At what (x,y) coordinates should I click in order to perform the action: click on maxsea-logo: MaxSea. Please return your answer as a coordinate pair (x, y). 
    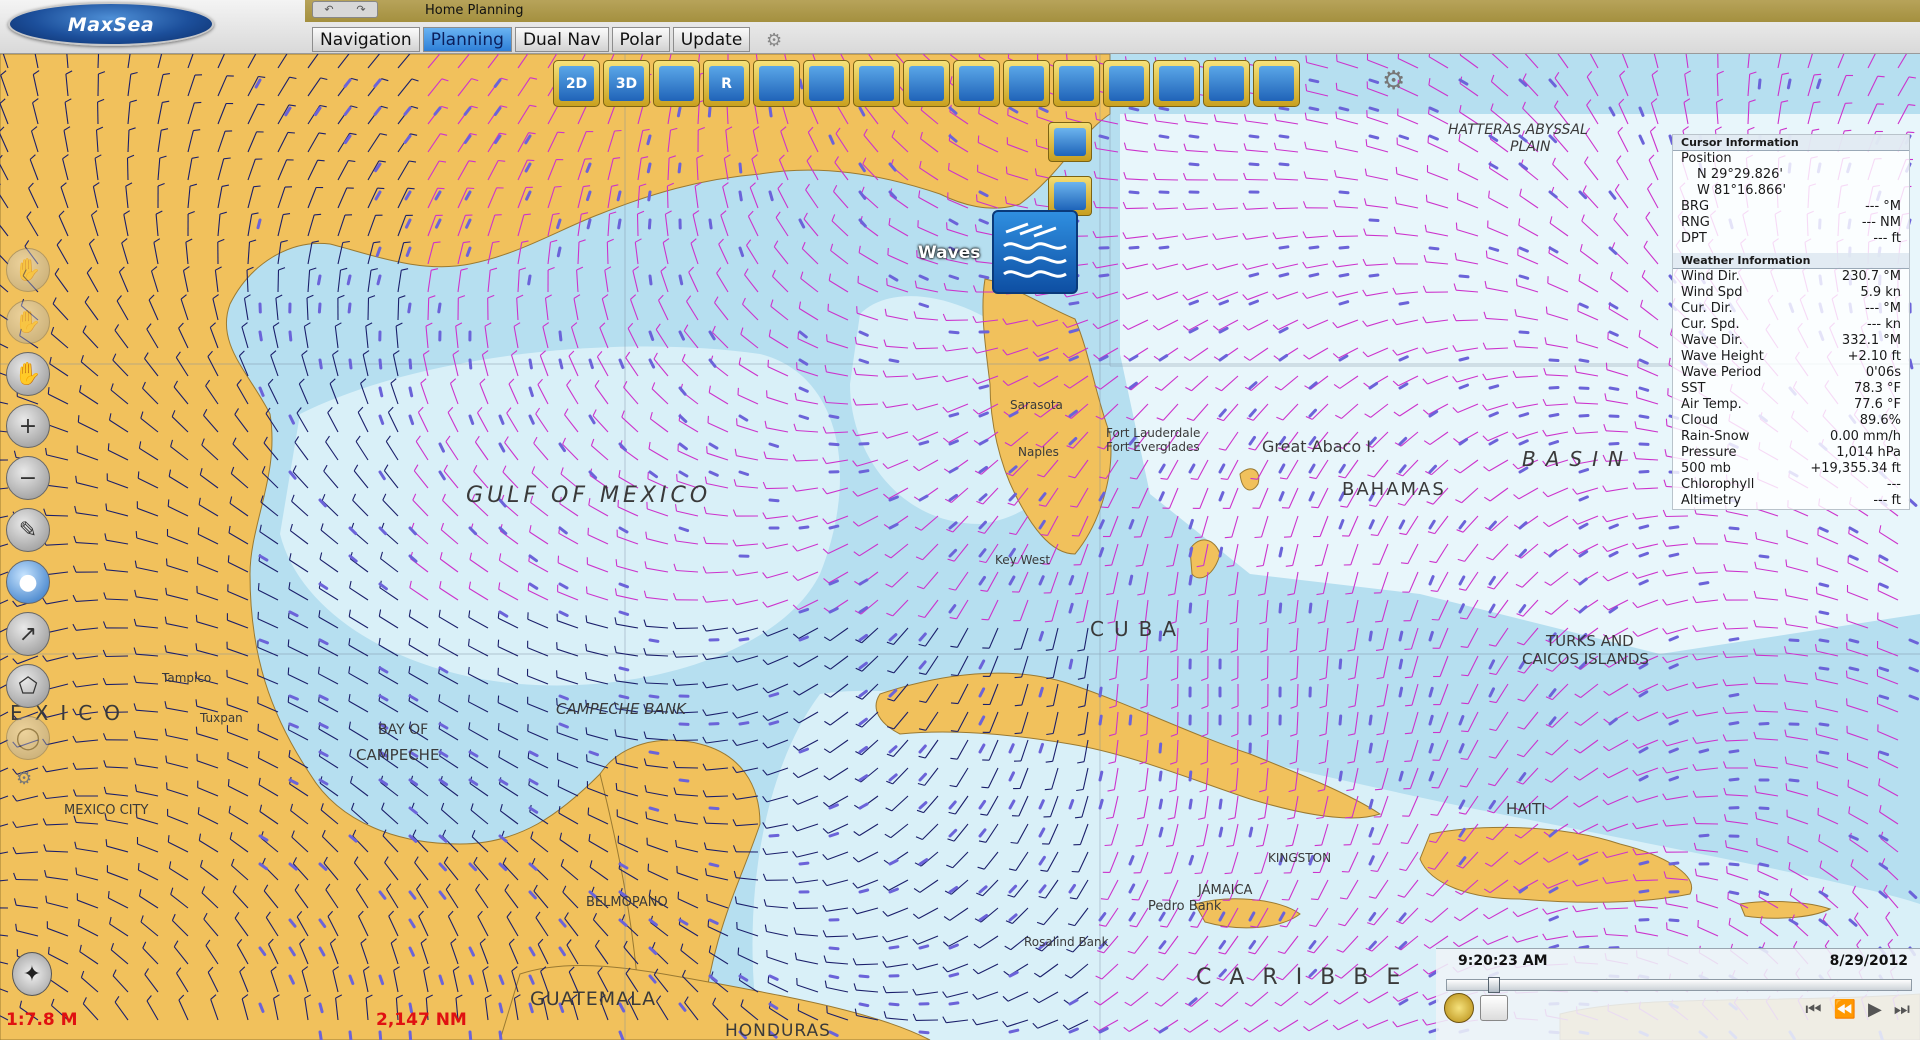
    Looking at the image, I should click on (111, 24).